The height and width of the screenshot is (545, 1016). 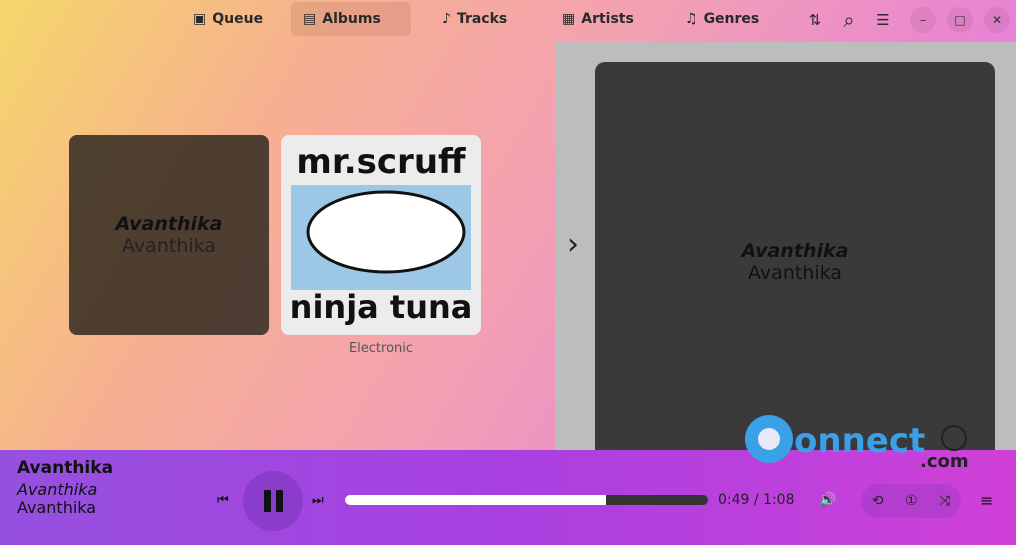 I want to click on next-icon: ⏭, so click(x=318, y=500).